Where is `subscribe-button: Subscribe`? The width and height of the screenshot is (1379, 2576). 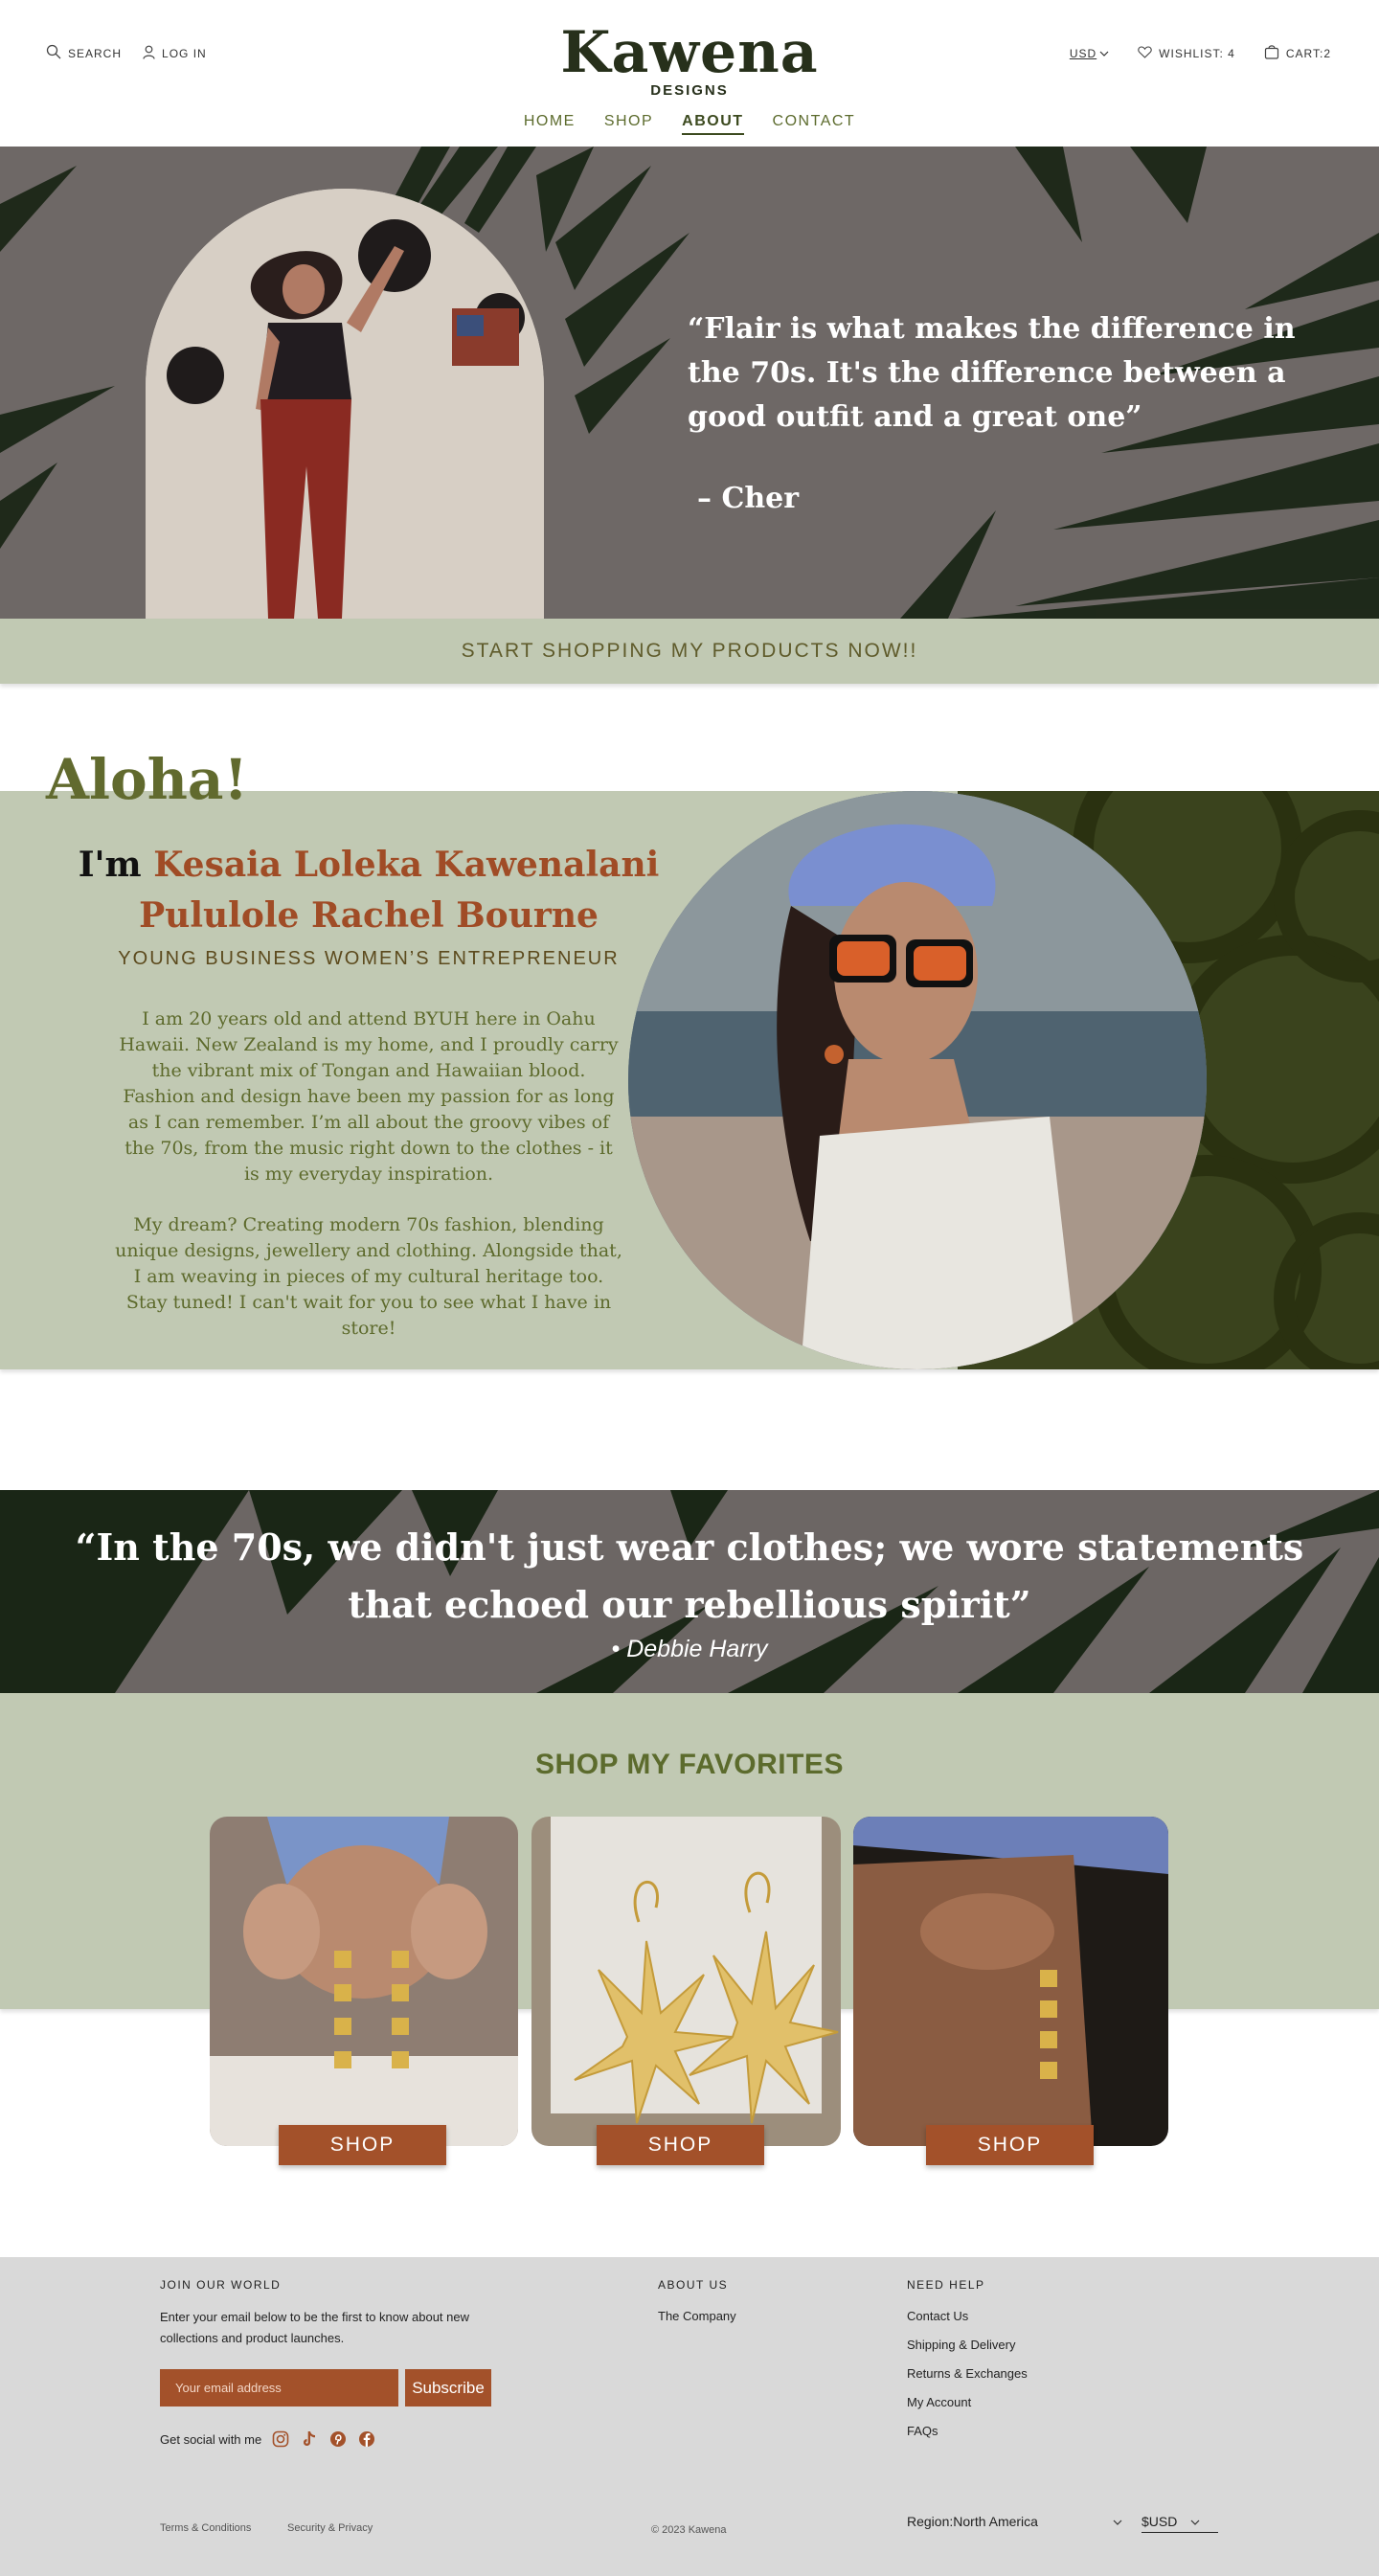 subscribe-button: Subscribe is located at coordinates (448, 2388).